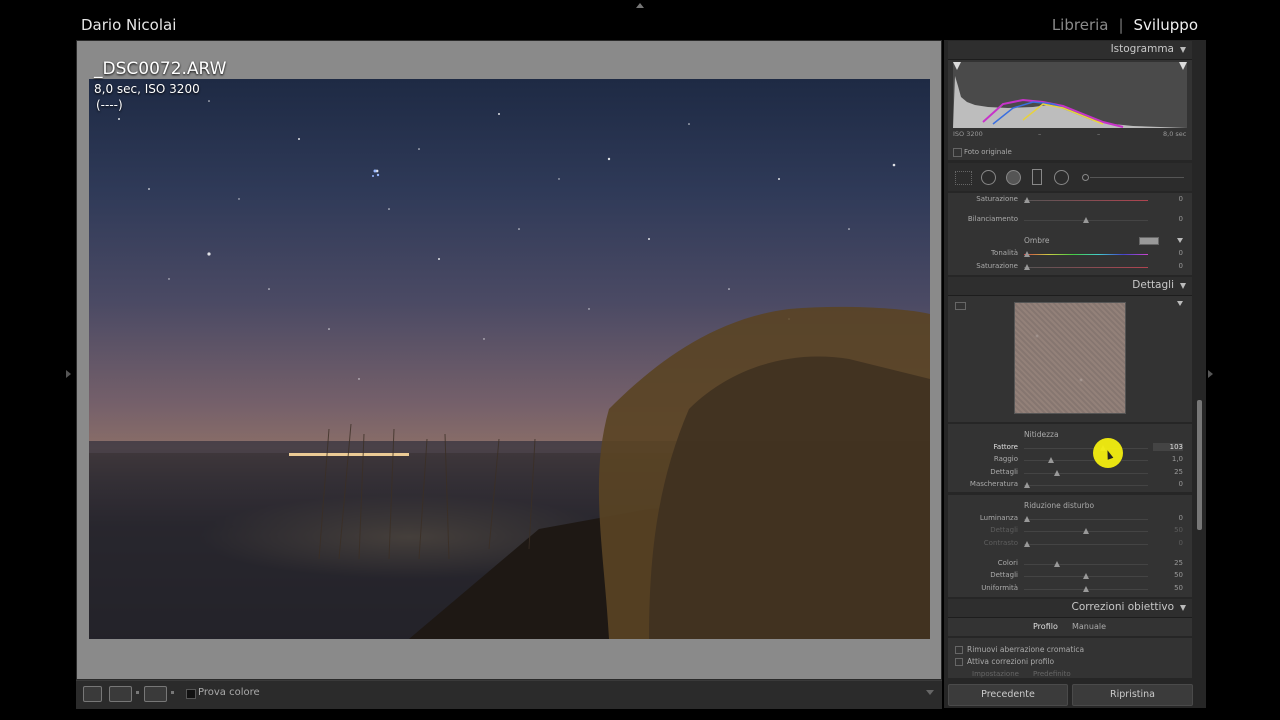 Image resolution: width=1280 pixels, height=720 pixels. I want to click on histogram-dash-2: –, so click(1099, 134).